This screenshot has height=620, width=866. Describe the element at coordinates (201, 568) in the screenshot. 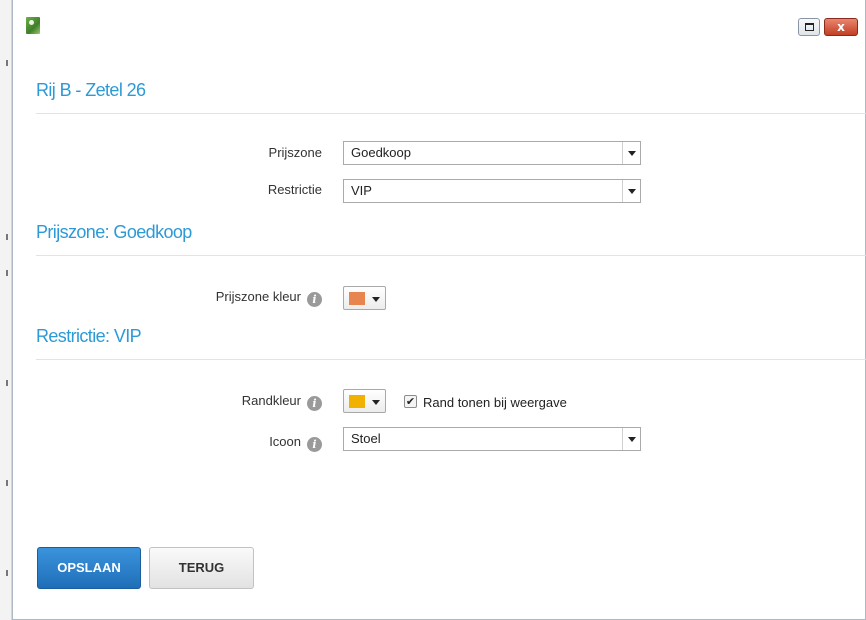

I see `back-button: TERUG` at that location.